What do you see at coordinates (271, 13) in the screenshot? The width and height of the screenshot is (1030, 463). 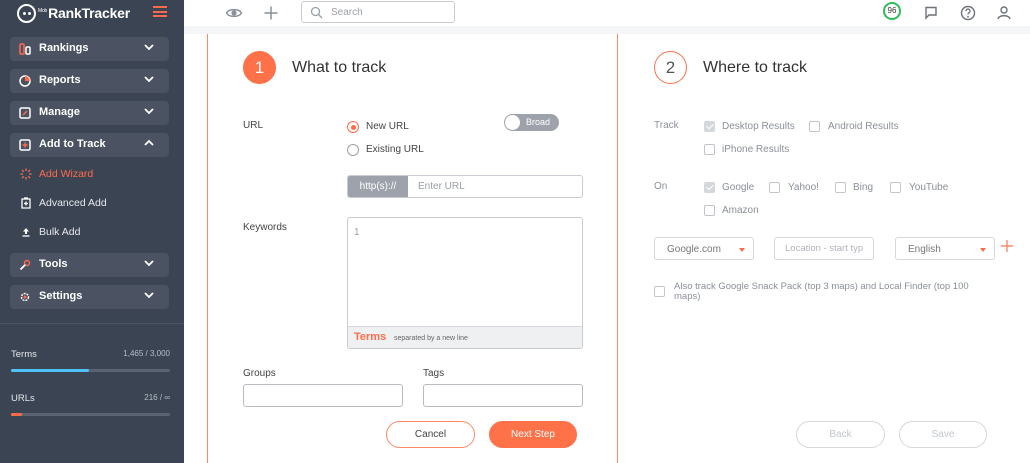 I see `add-icon` at bounding box center [271, 13].